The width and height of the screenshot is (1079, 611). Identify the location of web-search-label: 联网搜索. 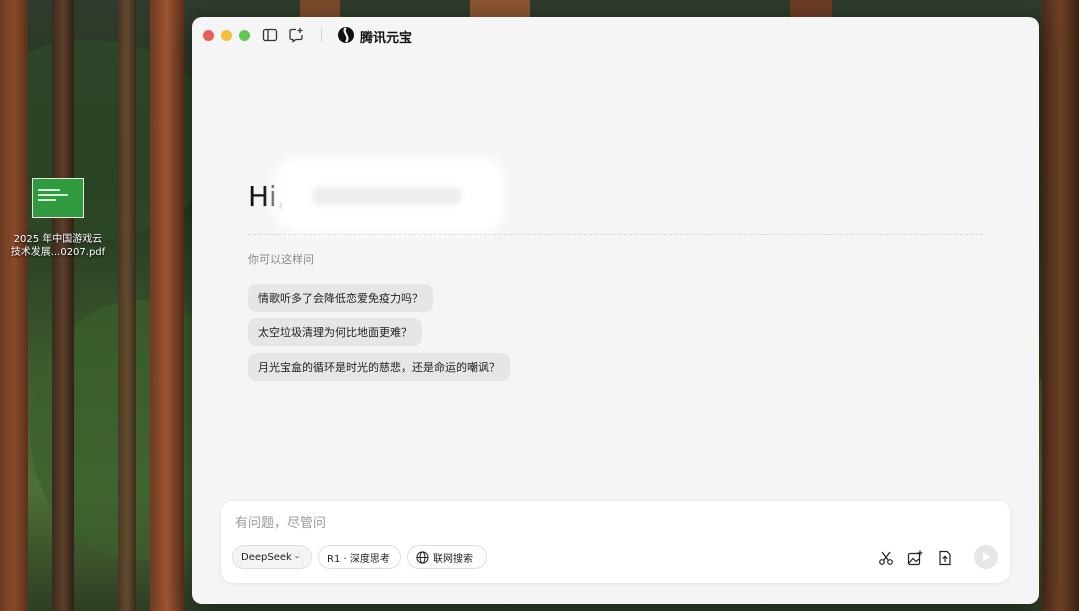
(453, 559).